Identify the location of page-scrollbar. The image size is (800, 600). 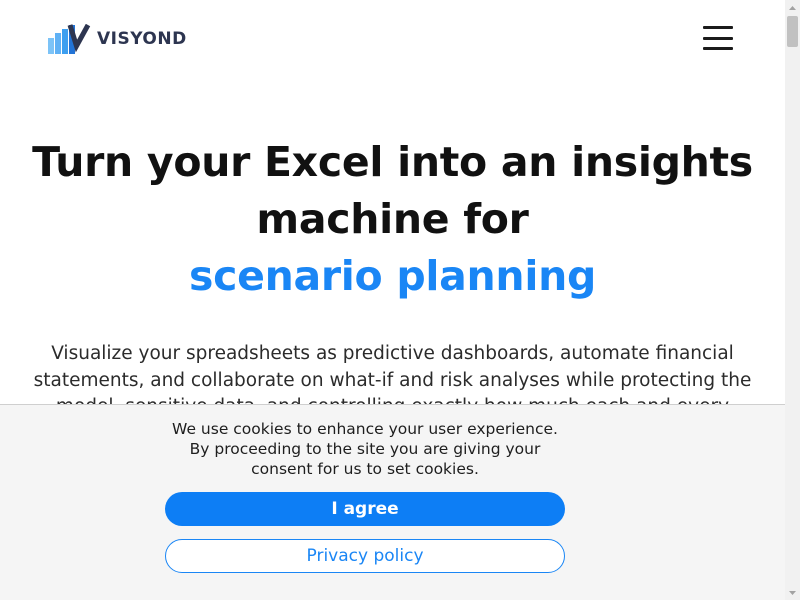
(792, 300).